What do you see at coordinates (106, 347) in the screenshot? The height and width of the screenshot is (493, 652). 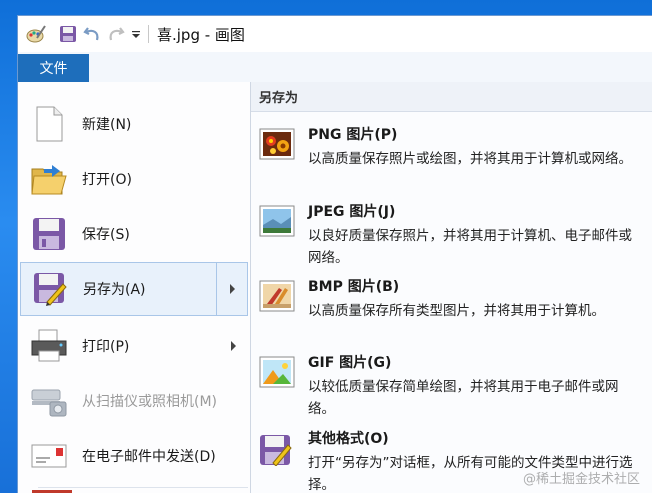 I see `menu-item-label: 打印(P)` at bounding box center [106, 347].